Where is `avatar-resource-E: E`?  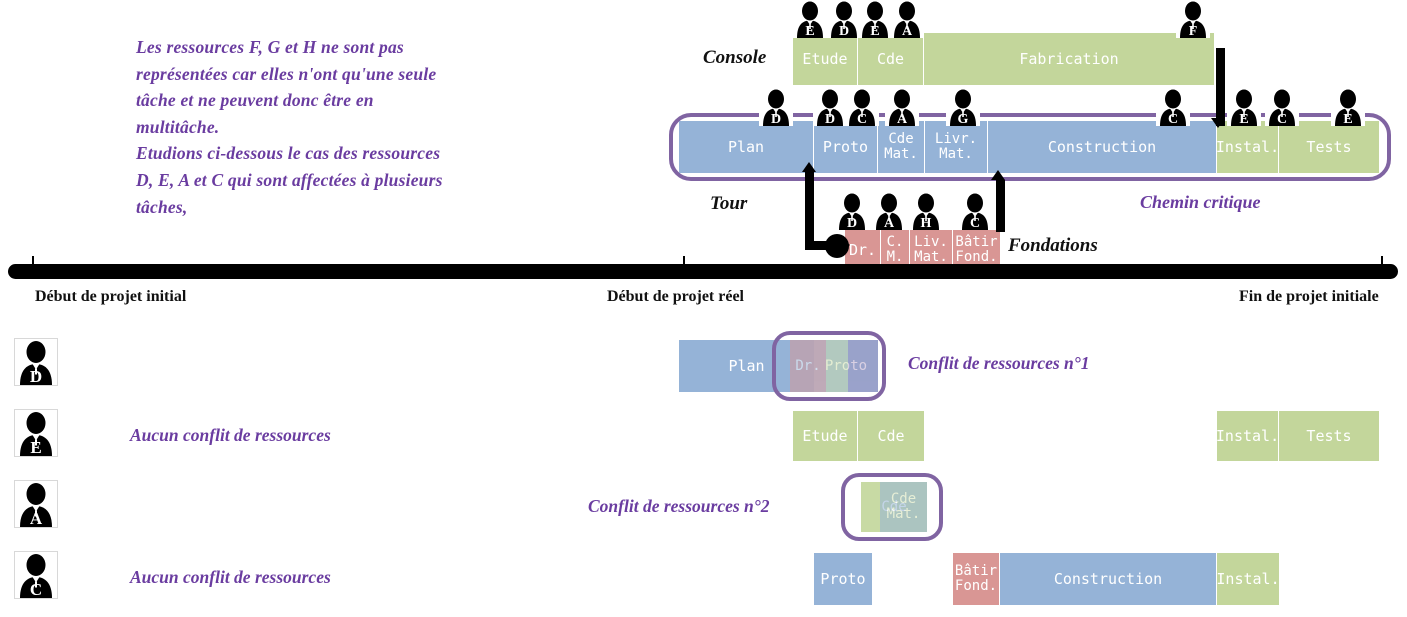
avatar-resource-E: E is located at coordinates (36, 433).